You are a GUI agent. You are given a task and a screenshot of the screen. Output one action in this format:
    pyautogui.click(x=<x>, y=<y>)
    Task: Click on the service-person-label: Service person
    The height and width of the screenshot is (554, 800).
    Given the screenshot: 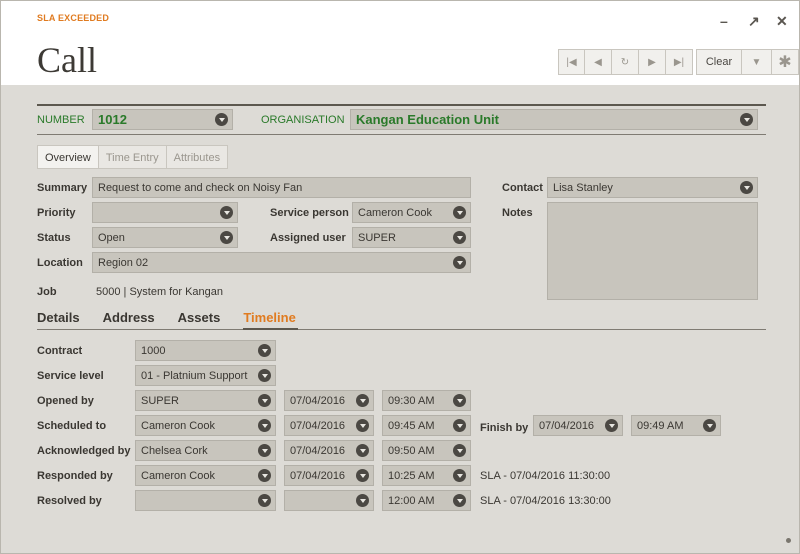 What is the action you would take?
    pyautogui.click(x=309, y=213)
    